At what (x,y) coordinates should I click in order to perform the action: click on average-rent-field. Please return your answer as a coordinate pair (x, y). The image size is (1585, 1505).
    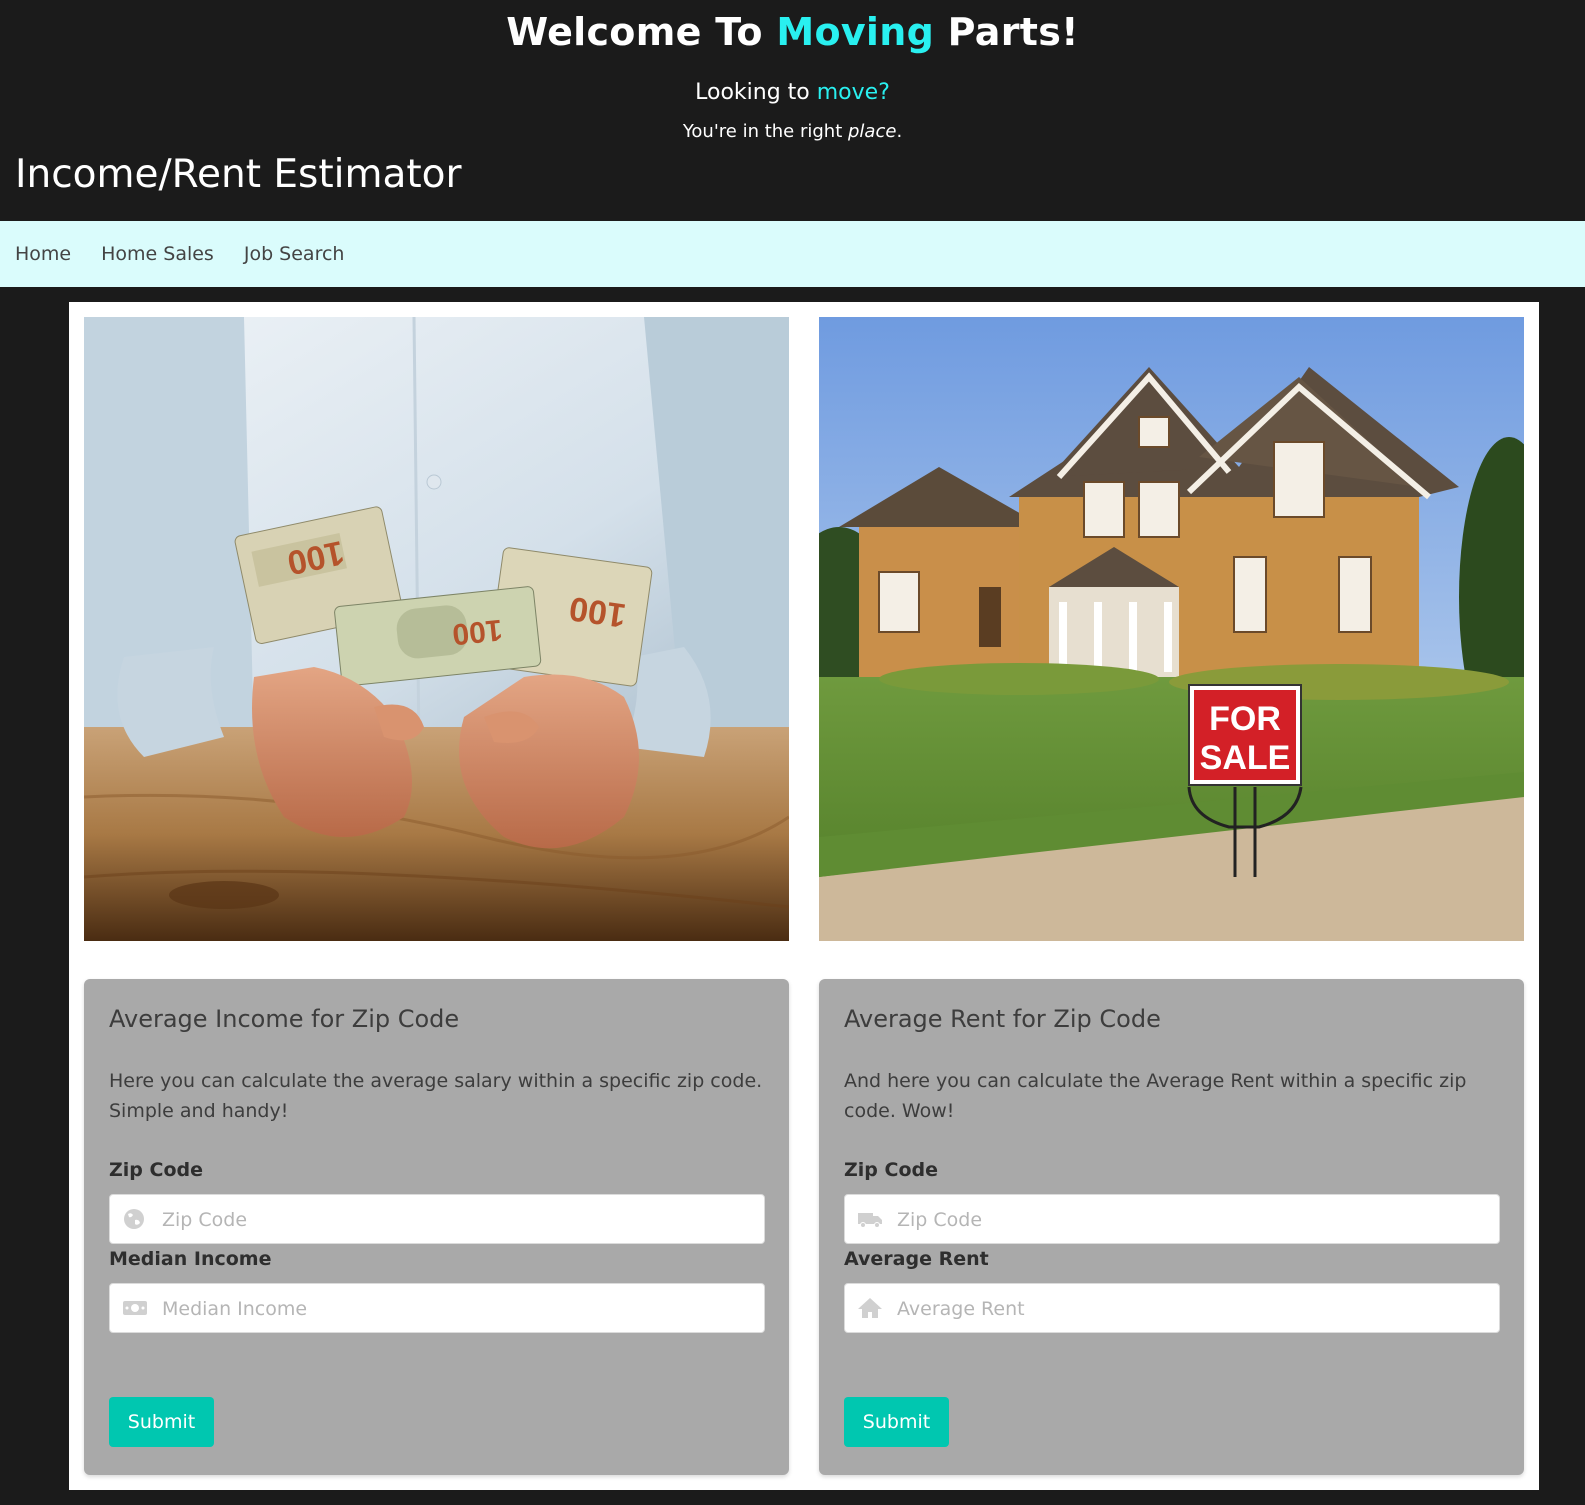
    Looking at the image, I should click on (1172, 1308).